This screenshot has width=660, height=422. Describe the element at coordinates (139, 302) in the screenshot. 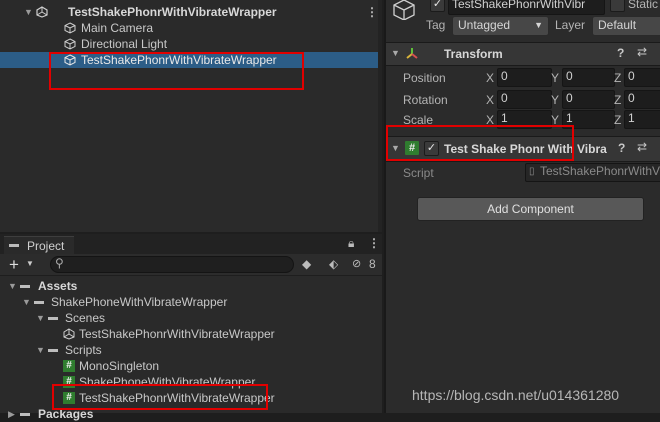

I see `project-item-label: ShakePhoneWithVibrateWrapper` at that location.